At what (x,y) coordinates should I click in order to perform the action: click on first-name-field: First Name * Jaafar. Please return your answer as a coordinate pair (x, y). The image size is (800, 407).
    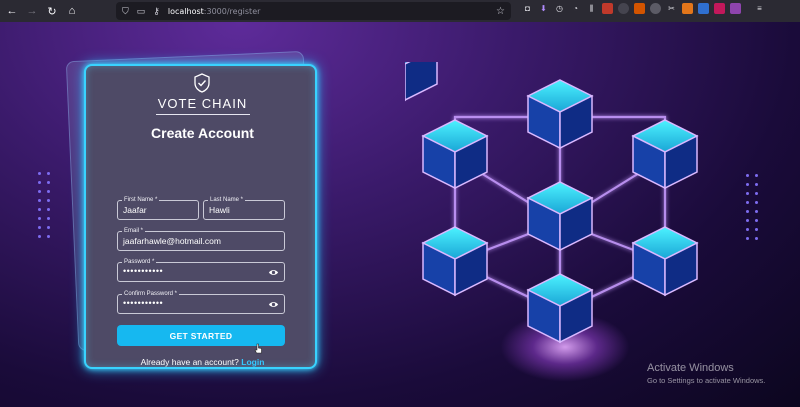
    Looking at the image, I should click on (158, 208).